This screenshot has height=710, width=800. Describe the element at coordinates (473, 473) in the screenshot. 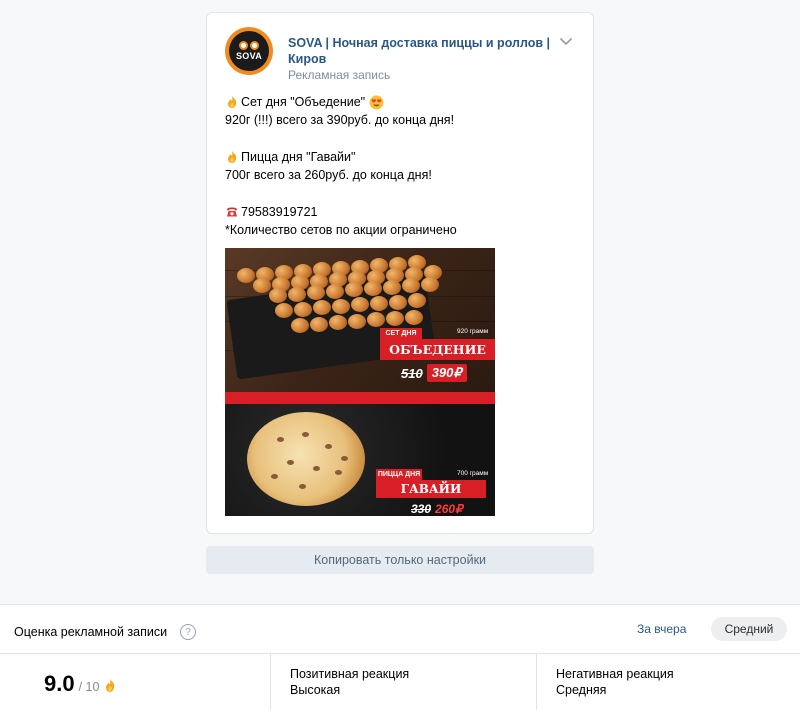

I see `pizza-weight-label: 700 грамм` at that location.